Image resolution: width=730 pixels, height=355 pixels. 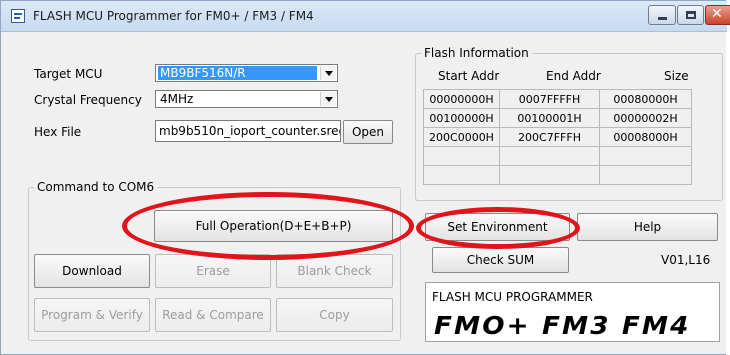 What do you see at coordinates (334, 271) in the screenshot?
I see `blank-check-button: Blank Check` at bounding box center [334, 271].